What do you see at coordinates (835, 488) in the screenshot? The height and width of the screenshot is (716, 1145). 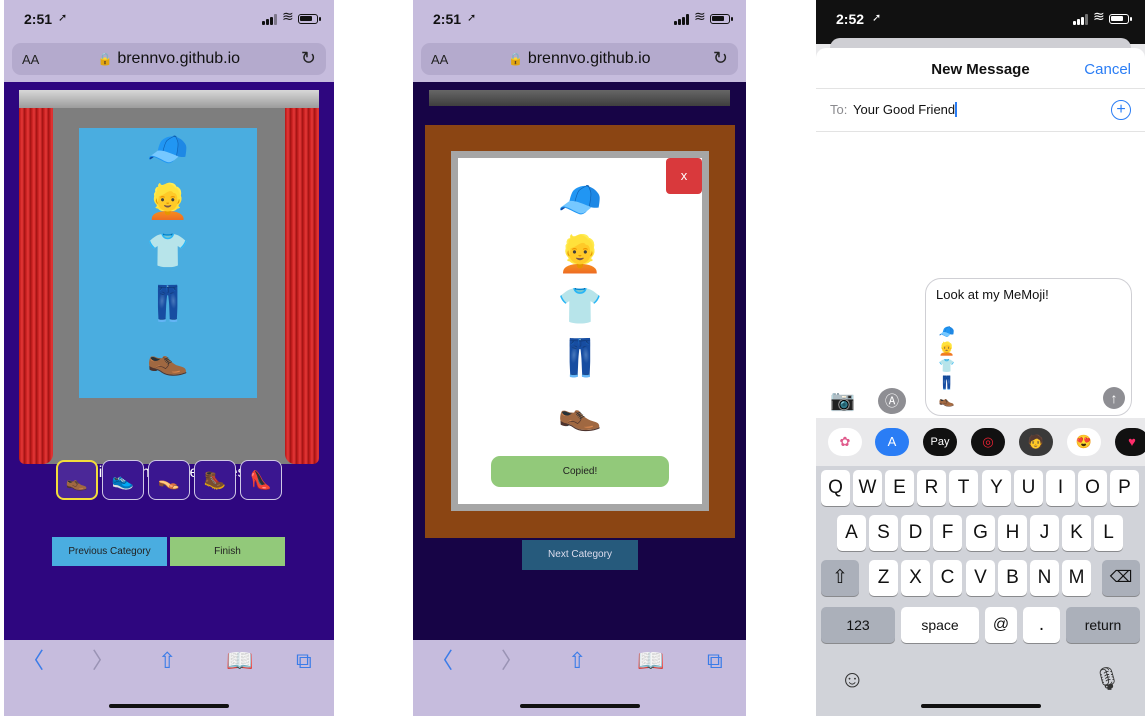 I see `key-q: Q` at bounding box center [835, 488].